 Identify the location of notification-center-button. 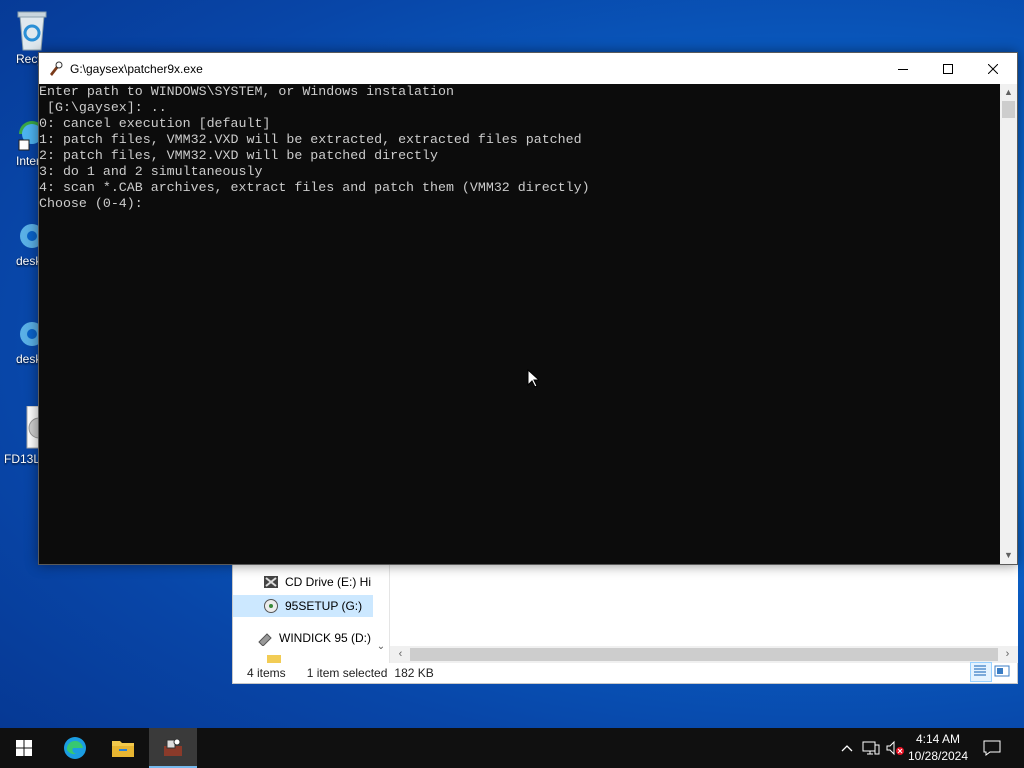
(992, 748).